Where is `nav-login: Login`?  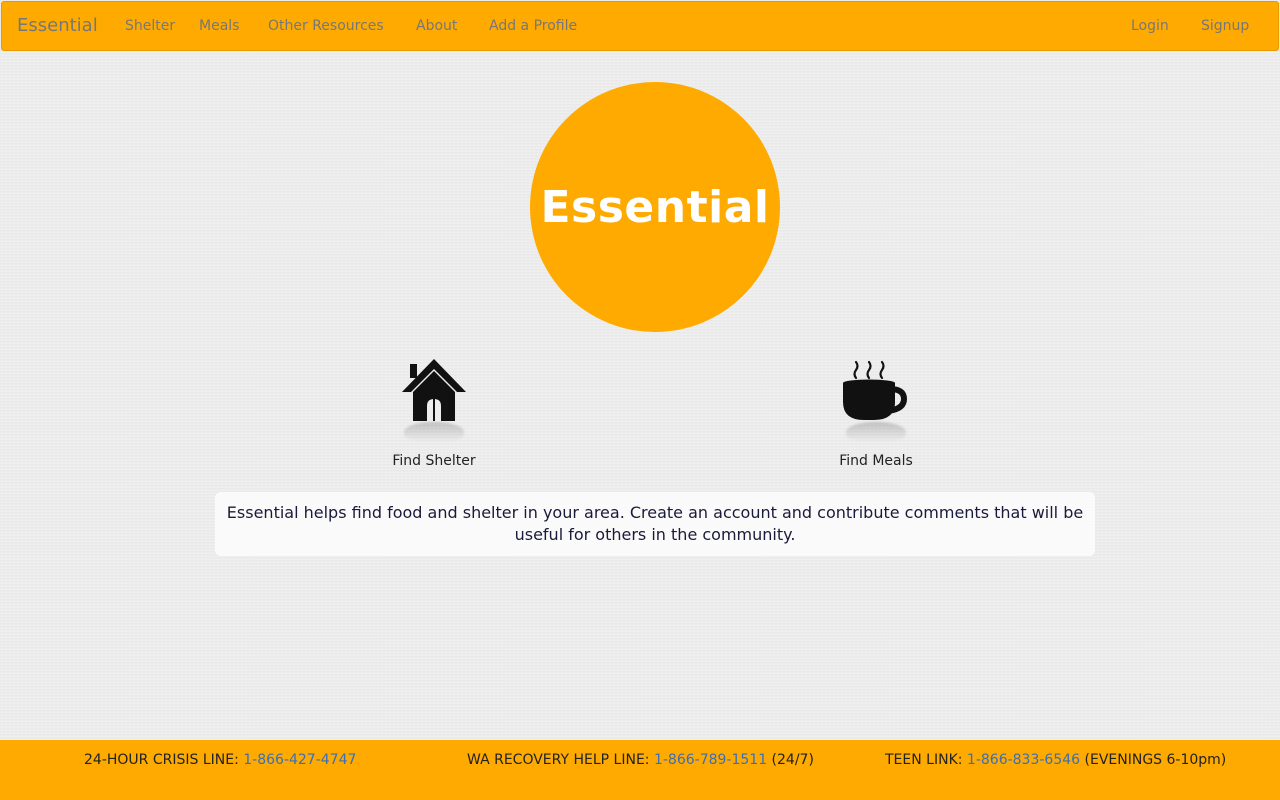
nav-login: Login is located at coordinates (1150, 26).